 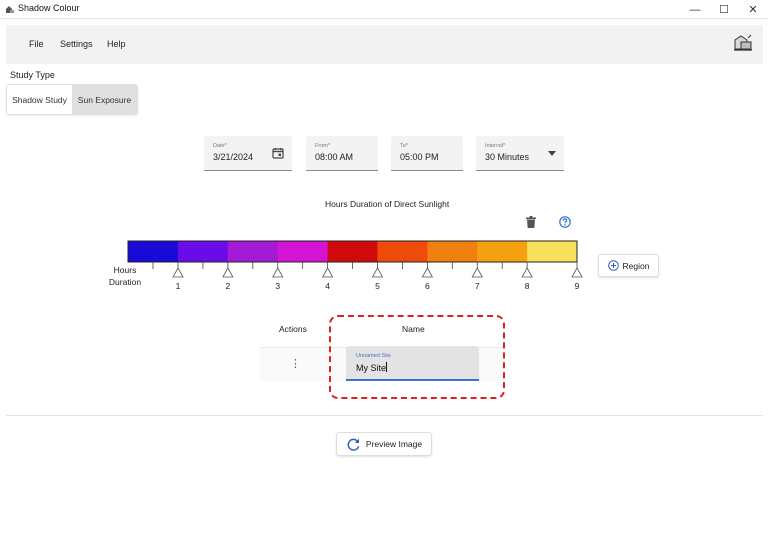 What do you see at coordinates (327, 286) in the screenshot?
I see `legend-tick-label: 4` at bounding box center [327, 286].